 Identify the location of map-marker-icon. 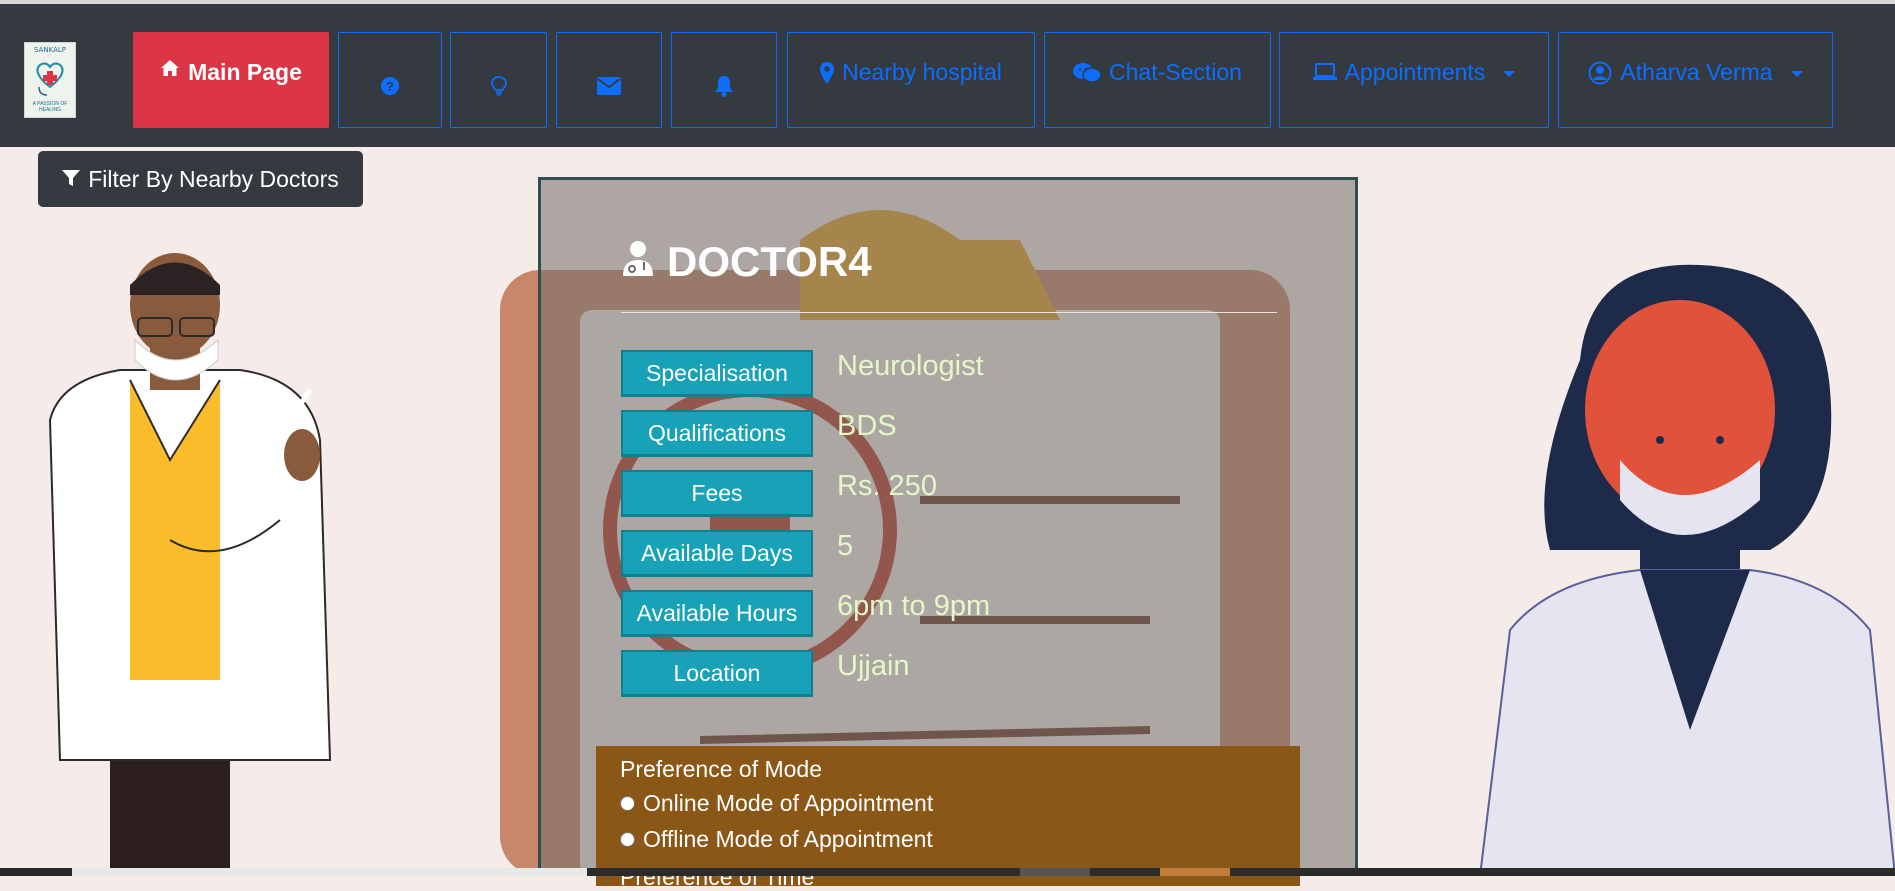
(827, 73).